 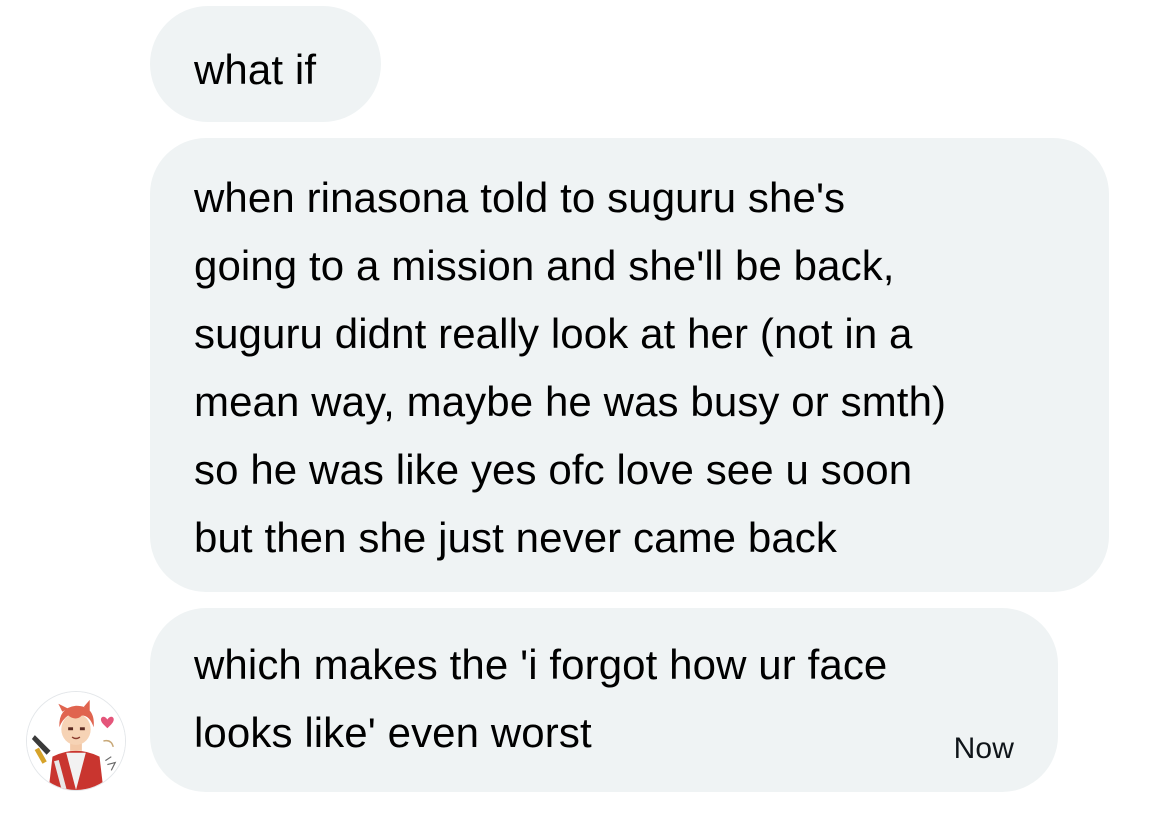 What do you see at coordinates (983, 748) in the screenshot?
I see `message-timestamp: Now` at bounding box center [983, 748].